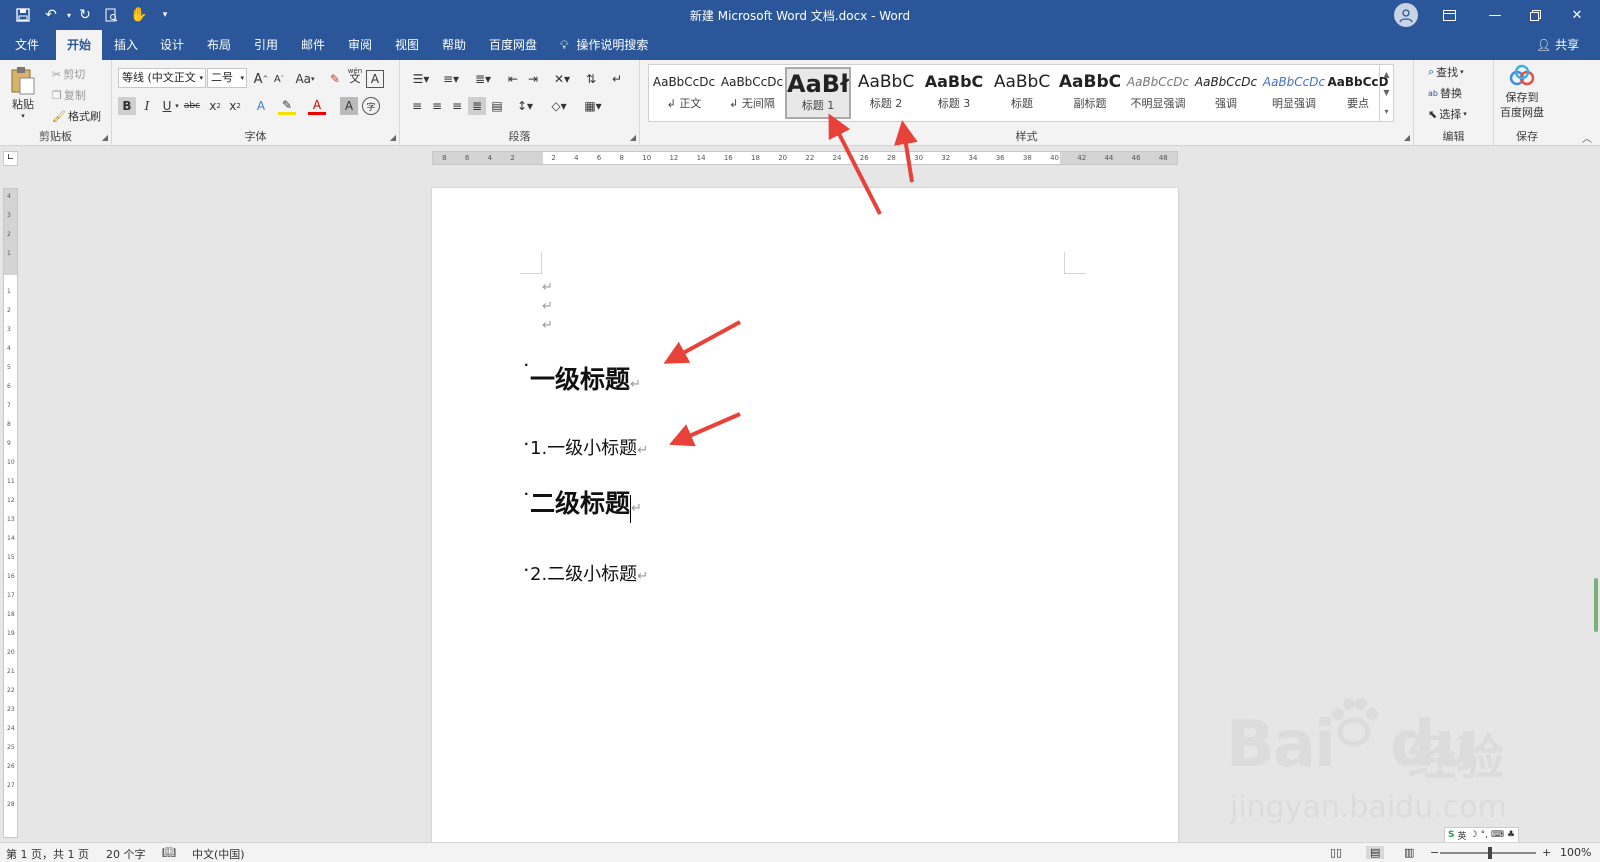 The image size is (1600, 862). Describe the element at coordinates (593, 106) in the screenshot. I see `borders-icon: ▦▾` at that location.